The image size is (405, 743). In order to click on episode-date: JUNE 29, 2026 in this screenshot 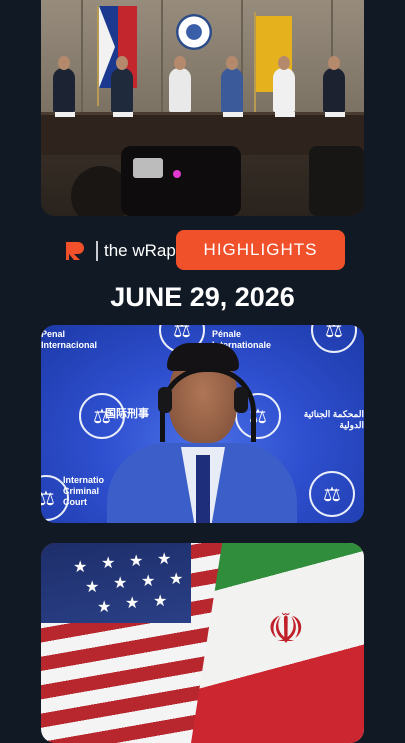, I will do `click(202, 297)`.